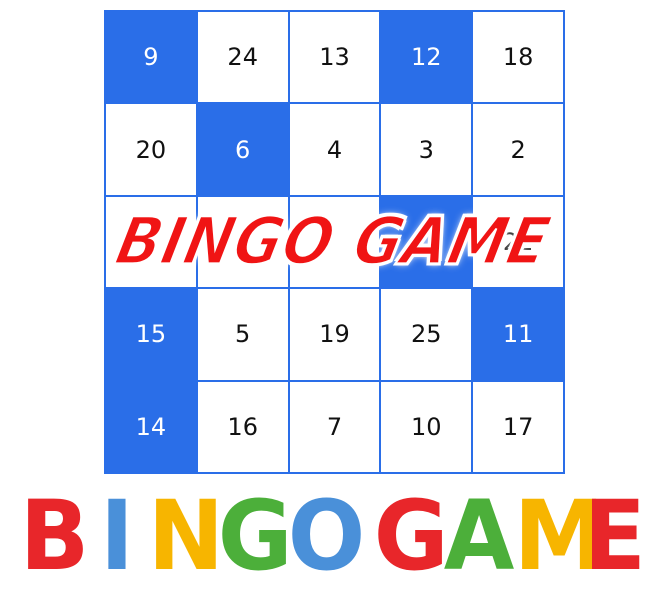  I want to click on logo-letter: E, so click(615, 536).